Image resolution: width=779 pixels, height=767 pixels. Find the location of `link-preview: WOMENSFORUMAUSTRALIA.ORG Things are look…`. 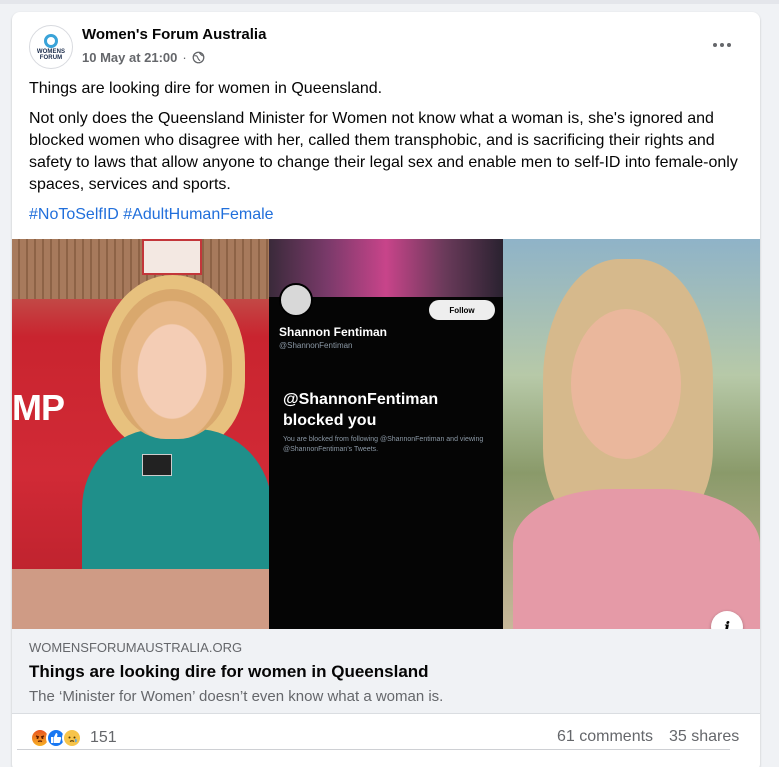

link-preview: WOMENSFORUMAUSTRALIA.ORG Things are look… is located at coordinates (386, 671).